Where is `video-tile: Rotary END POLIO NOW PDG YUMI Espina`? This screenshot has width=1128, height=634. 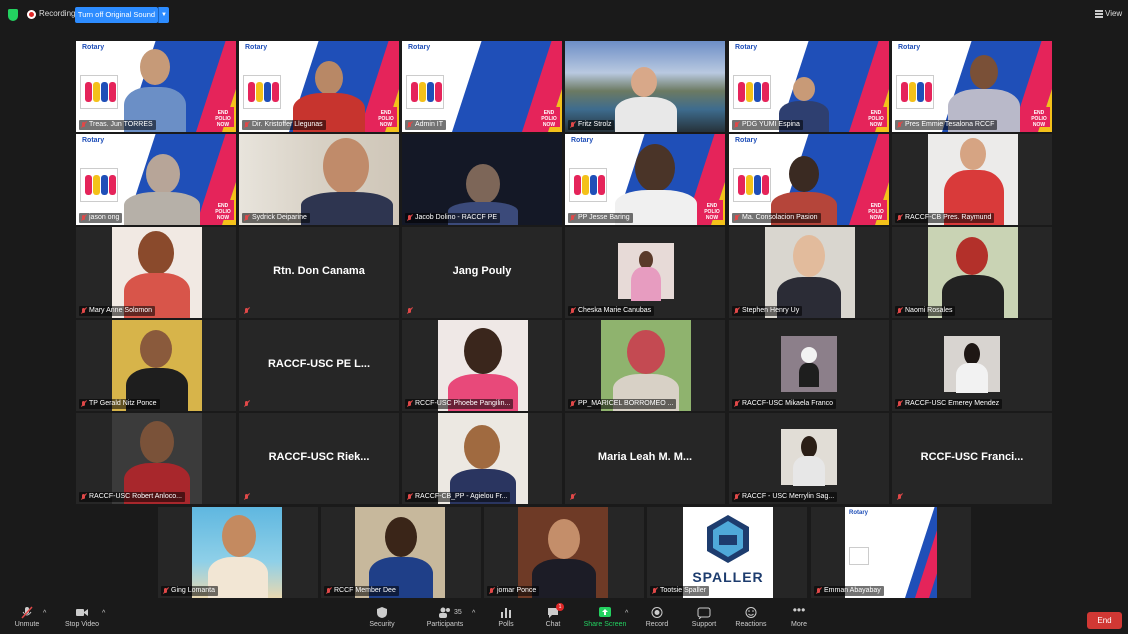
video-tile: Rotary END POLIO NOW PDG YUMI Espina is located at coordinates (809, 86).